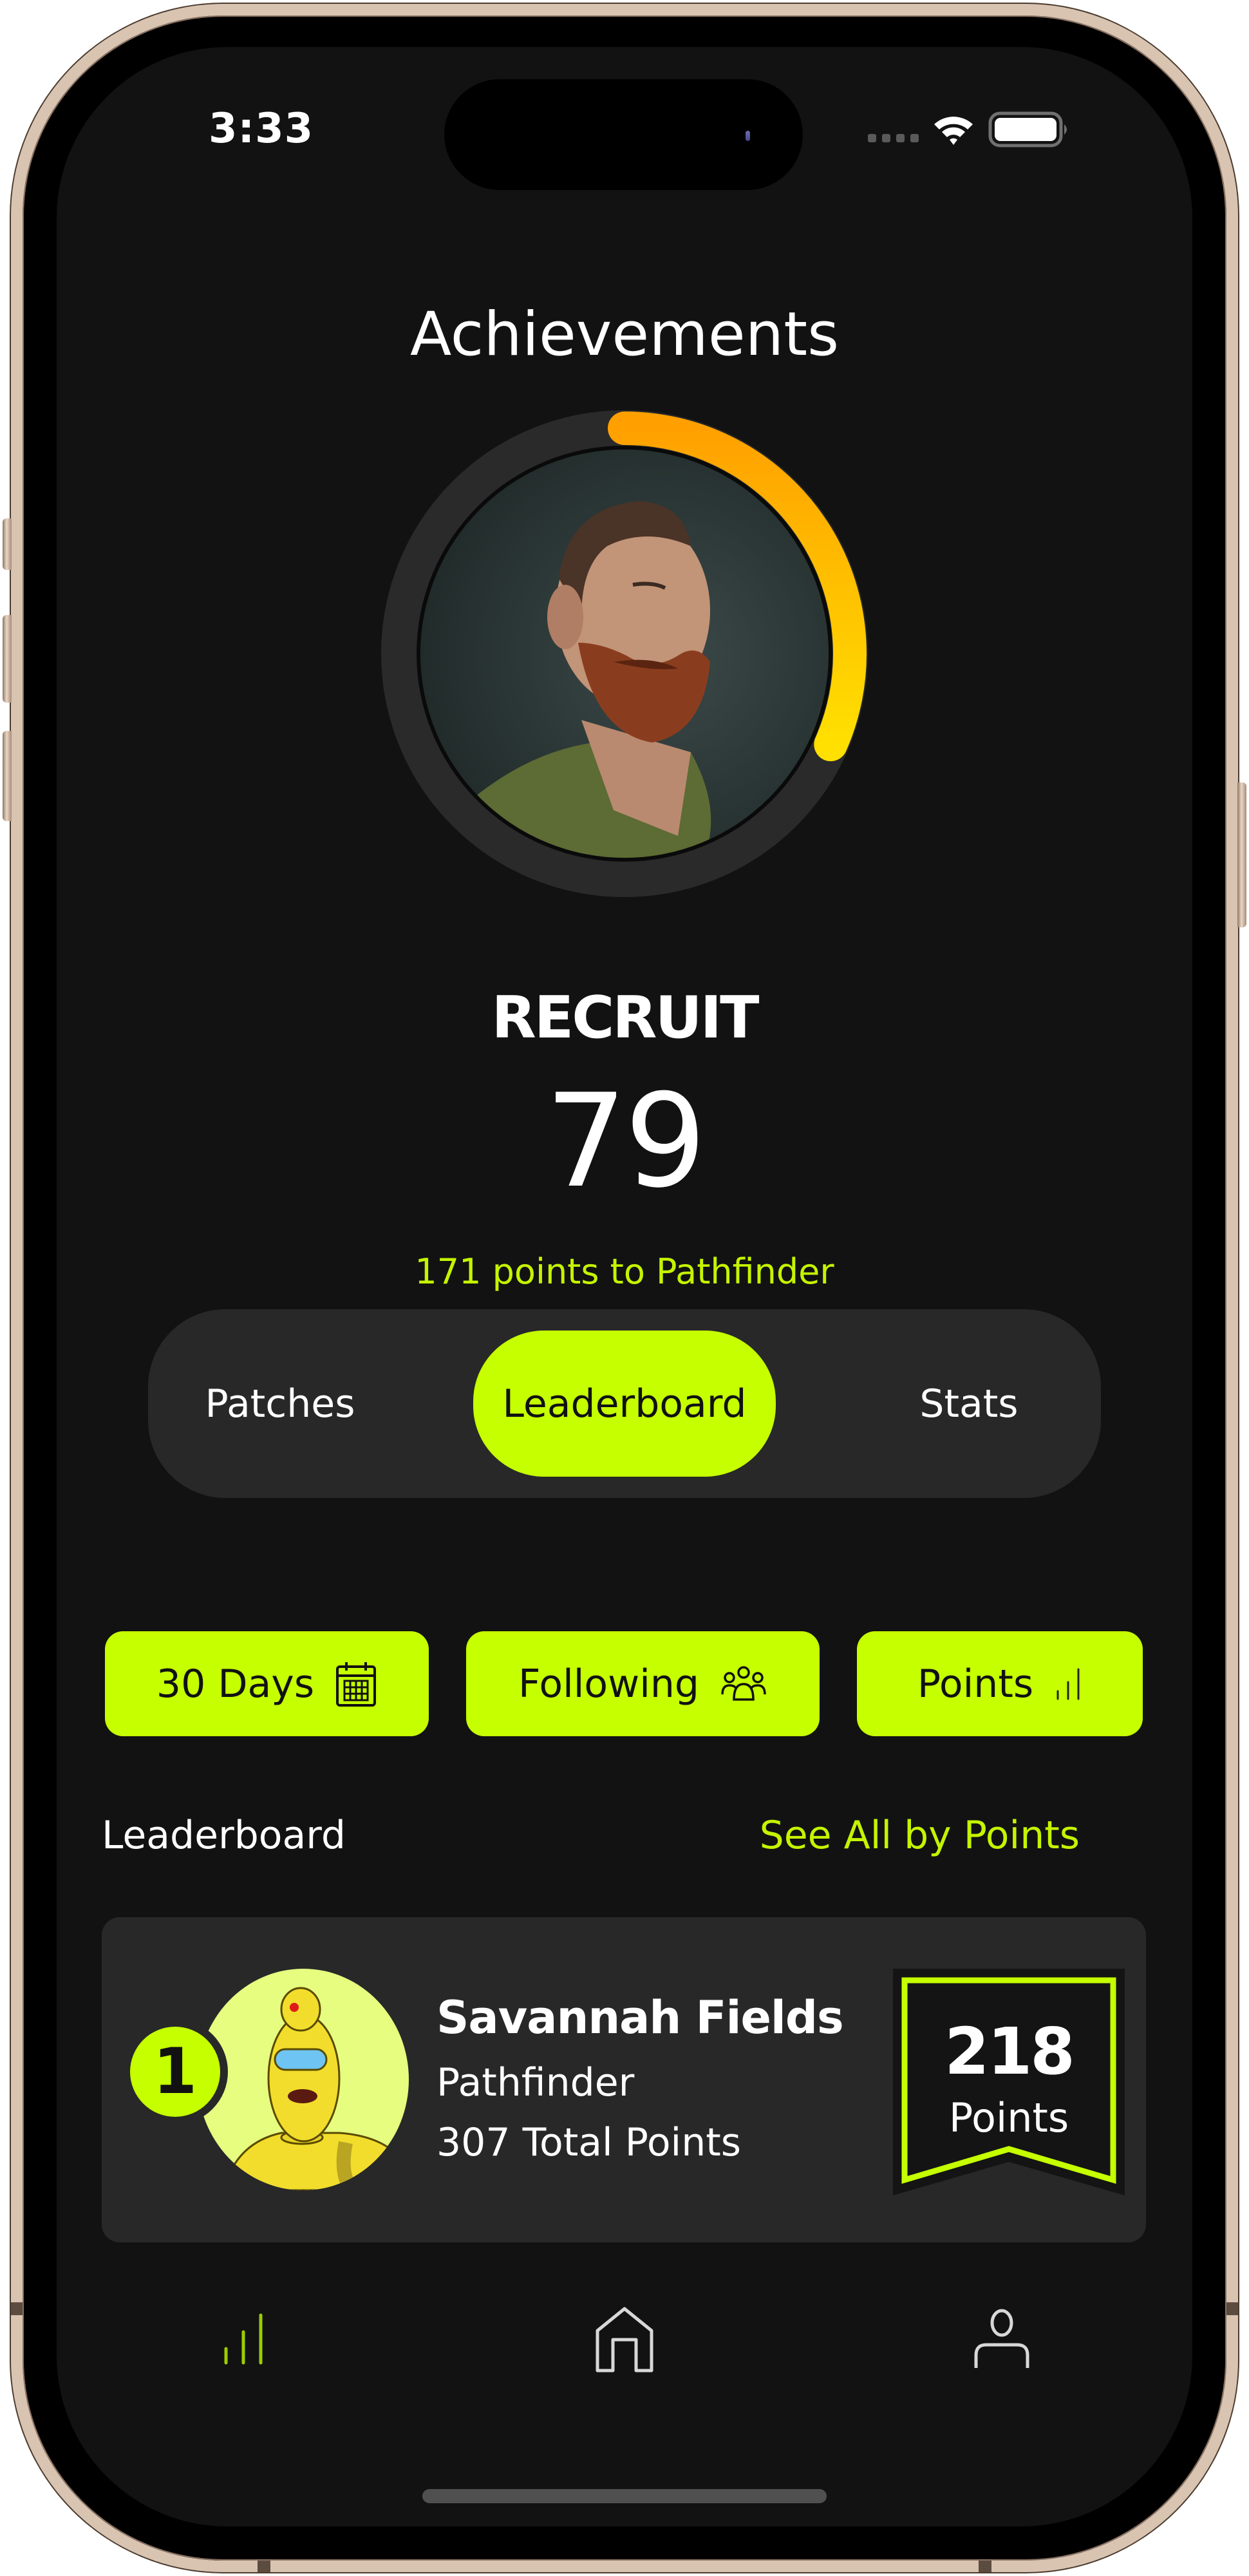 This screenshot has height=2576, width=1249. What do you see at coordinates (625, 1018) in the screenshot?
I see `rank-title: RECRUIT` at bounding box center [625, 1018].